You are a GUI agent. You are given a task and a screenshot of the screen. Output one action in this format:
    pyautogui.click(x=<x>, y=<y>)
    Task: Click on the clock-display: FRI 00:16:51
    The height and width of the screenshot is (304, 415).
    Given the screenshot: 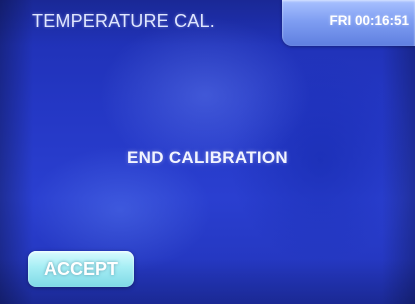 What is the action you would take?
    pyautogui.click(x=348, y=23)
    